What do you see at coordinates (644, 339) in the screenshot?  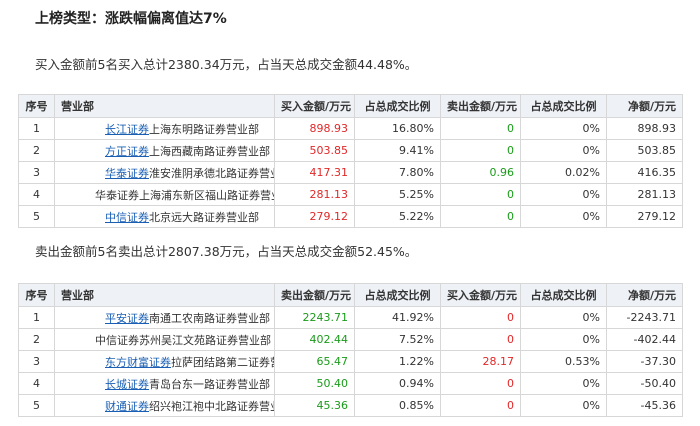 I see `net-value: -402.44` at bounding box center [644, 339].